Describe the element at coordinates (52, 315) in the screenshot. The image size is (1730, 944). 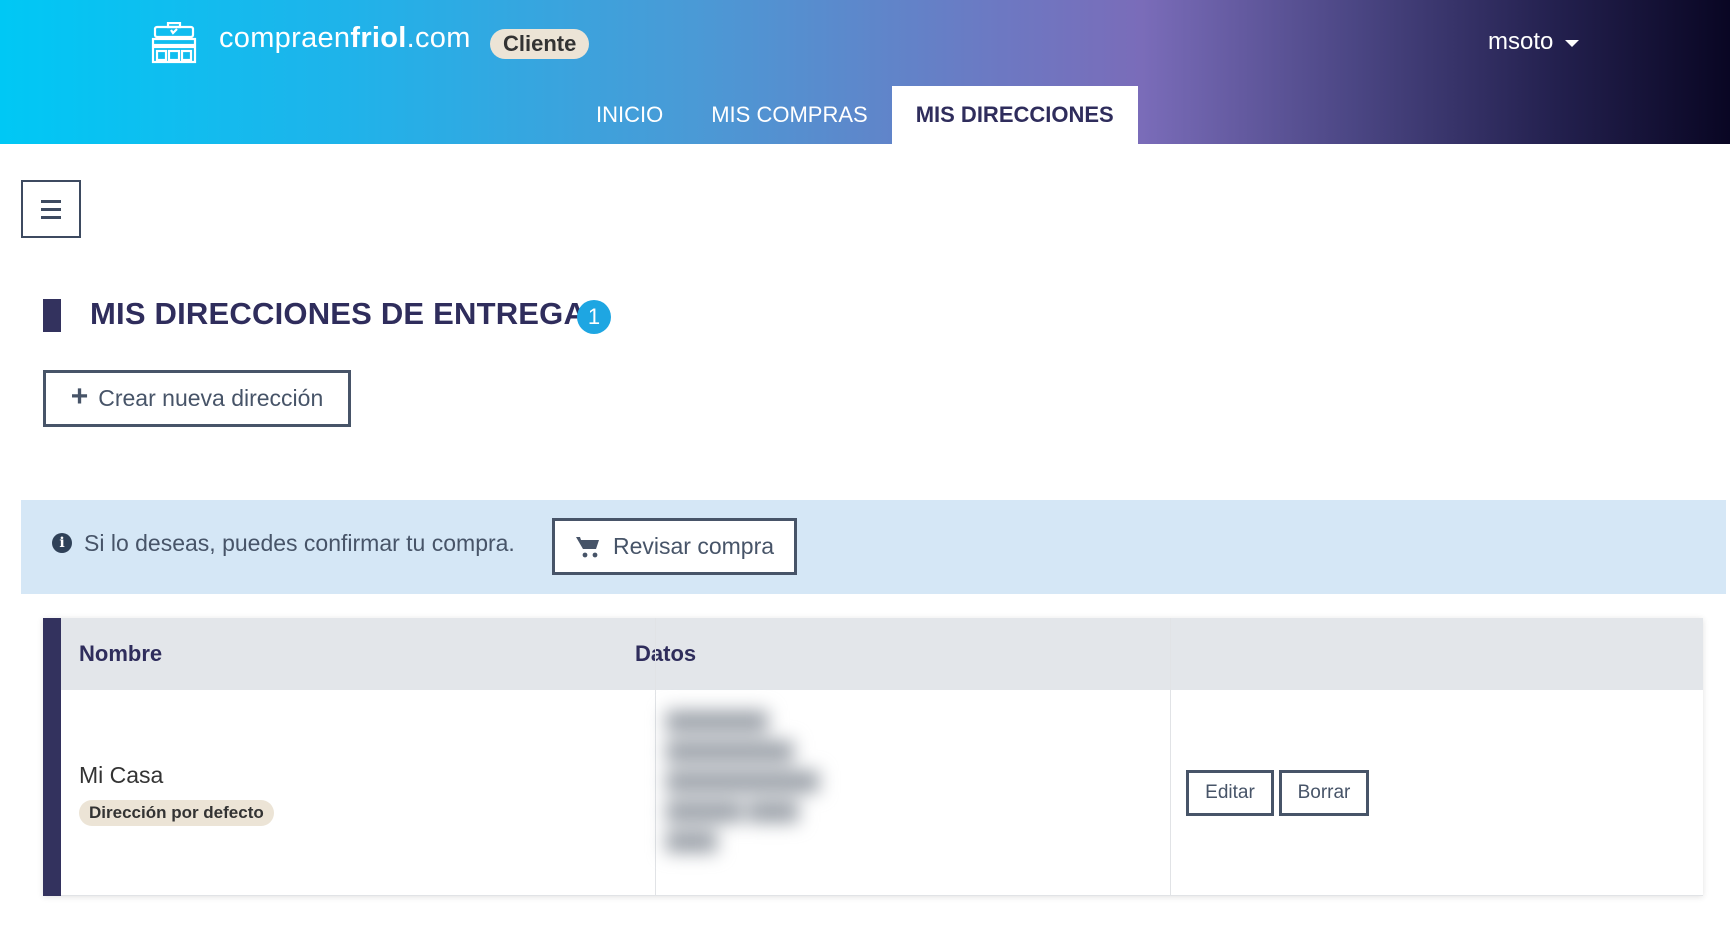
I see `title-accent` at that location.